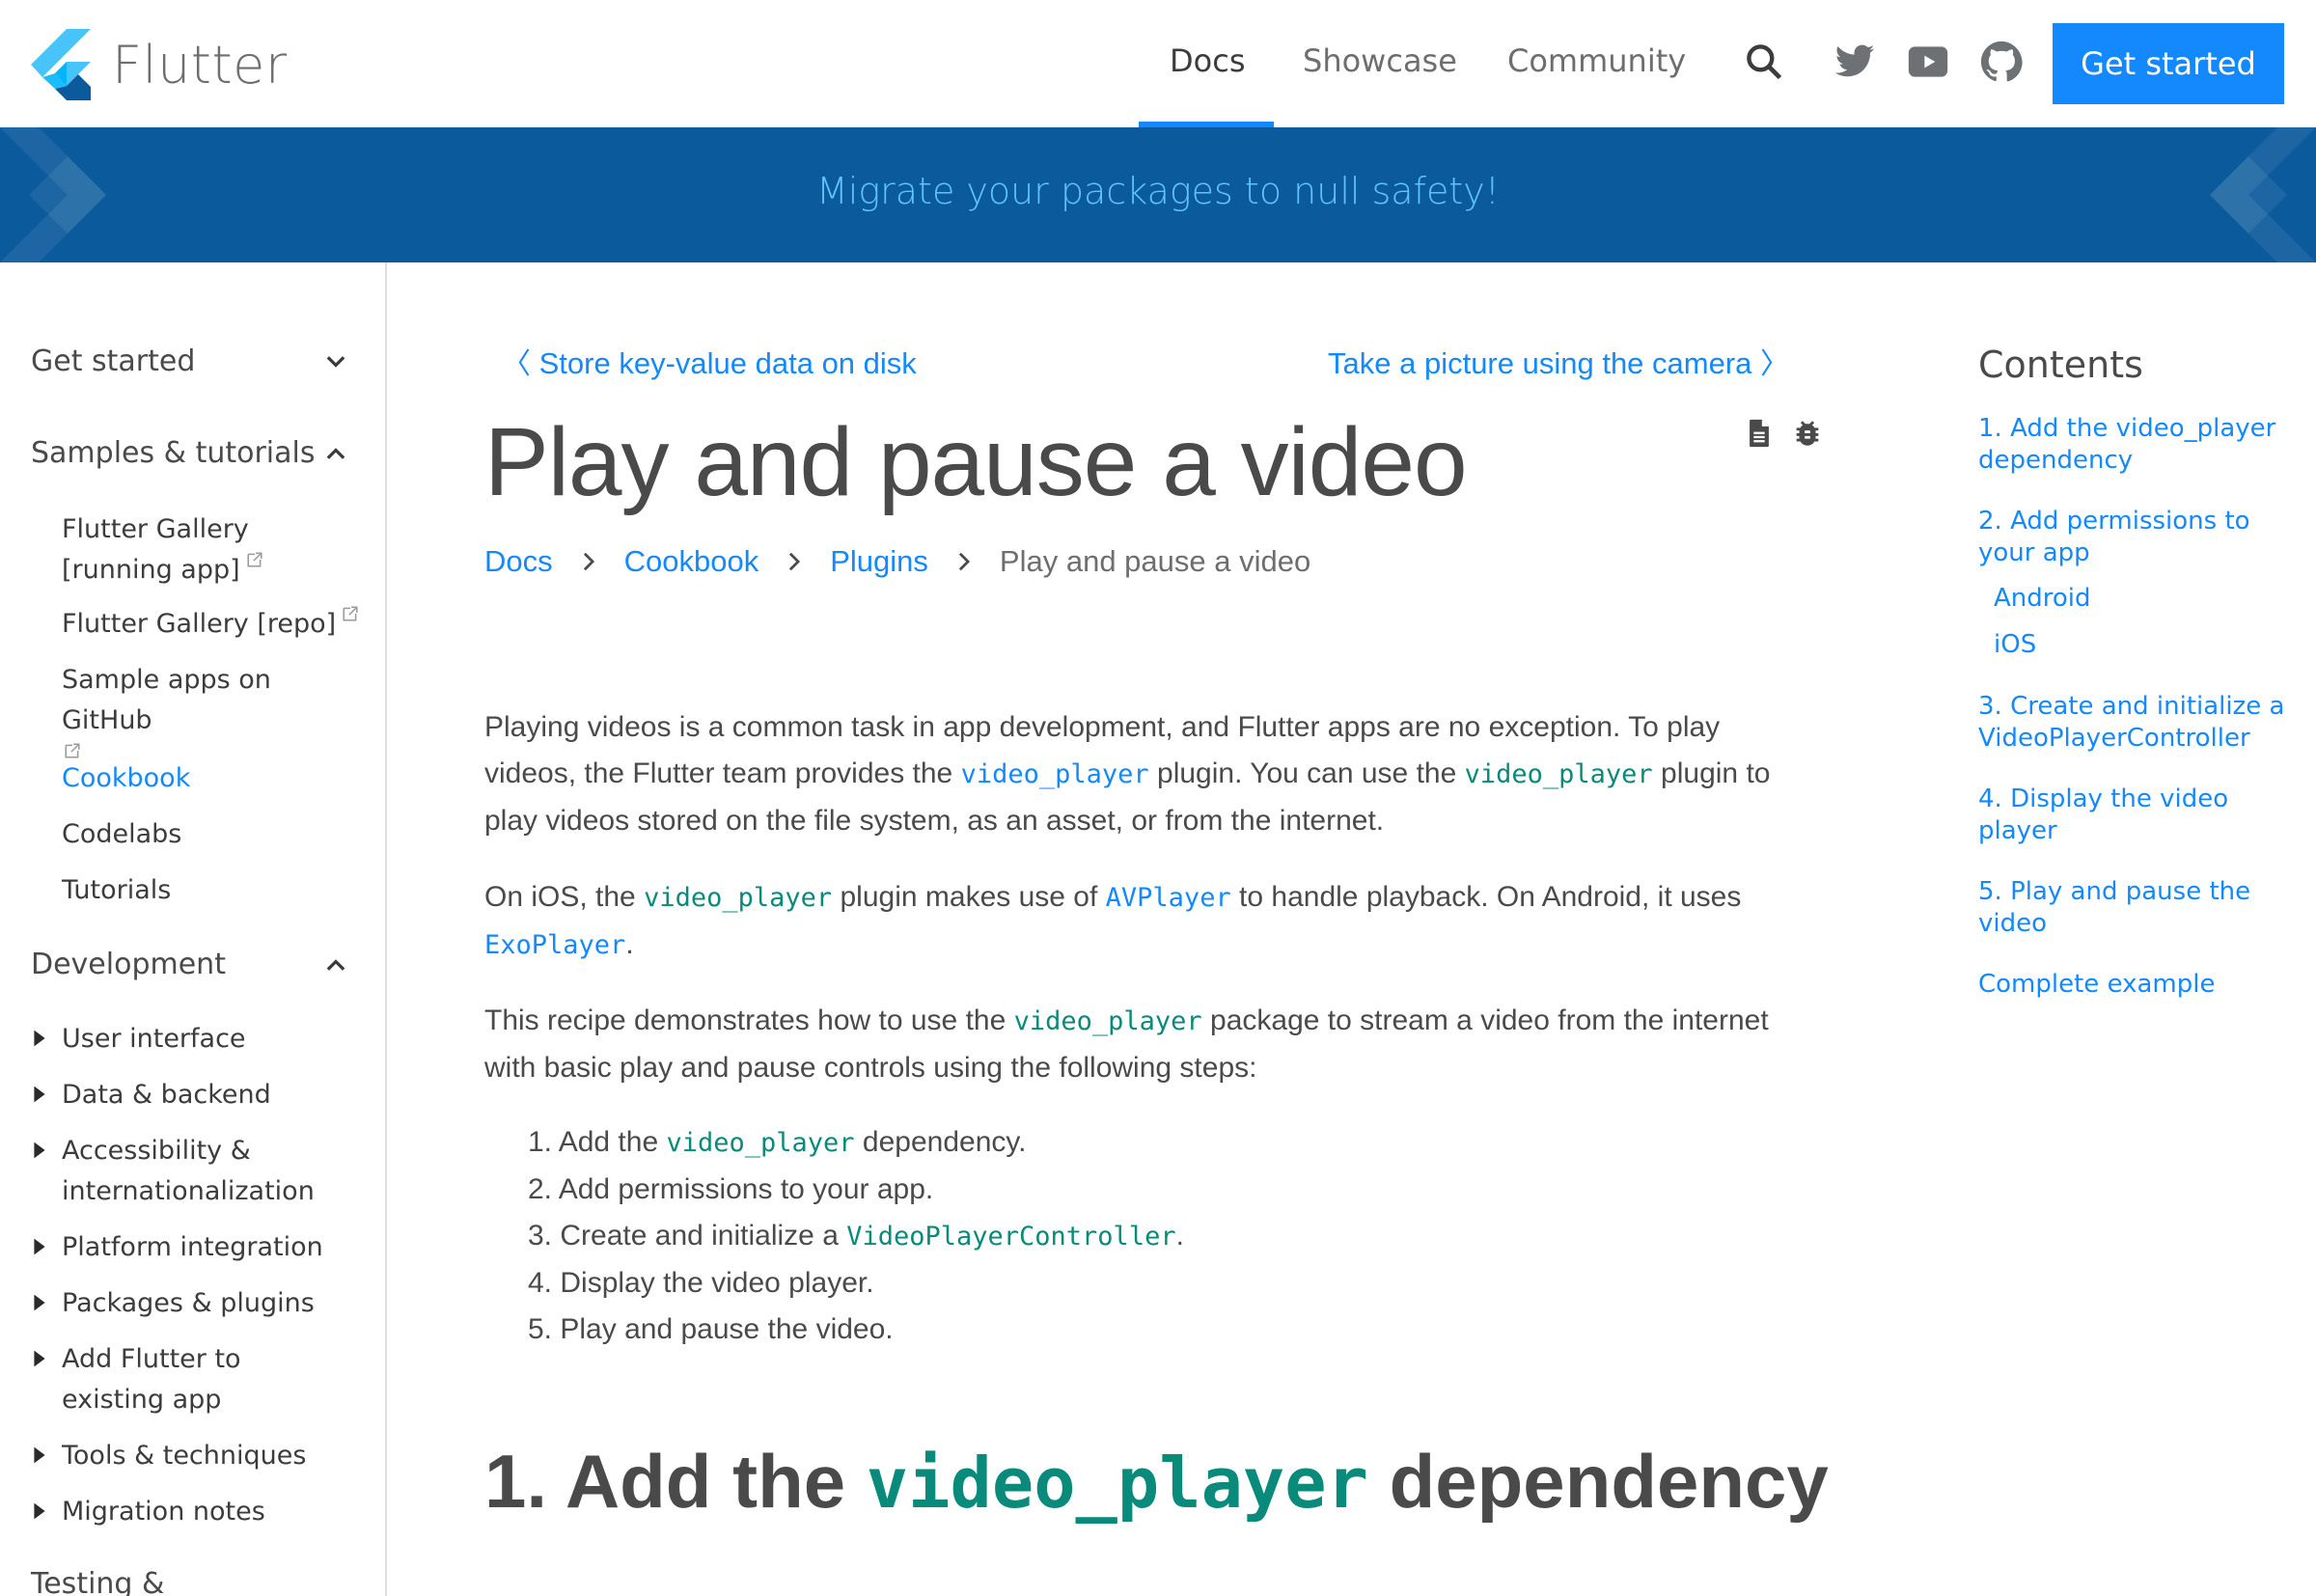 The image size is (2316, 1596). What do you see at coordinates (516, 364) in the screenshot?
I see `chevron-left-icon: 〈` at bounding box center [516, 364].